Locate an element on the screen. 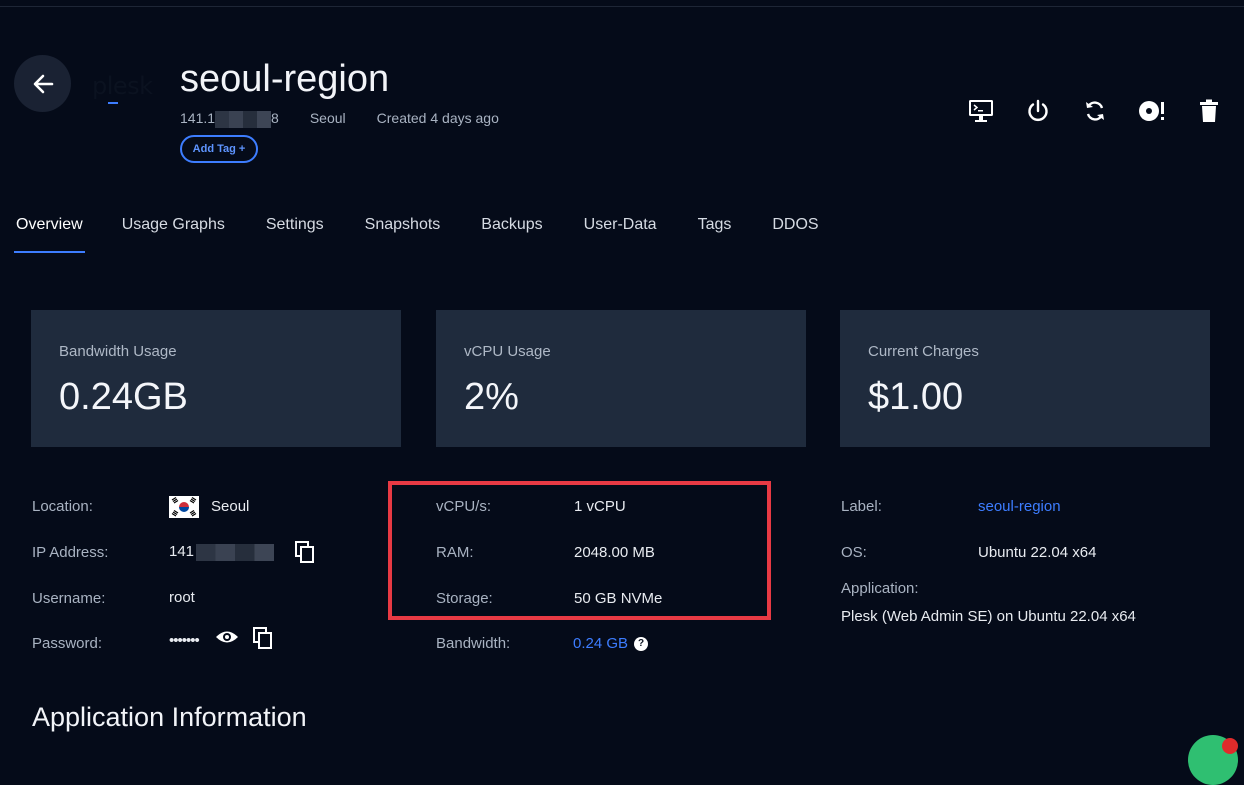 Image resolution: width=1244 pixels, height=785 pixels. back-arrow-icon is located at coordinates (43, 83).